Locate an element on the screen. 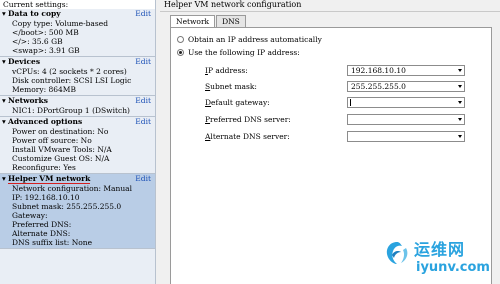 The height and width of the screenshot is (284, 500). label-text: P address: is located at coordinates (227, 70).